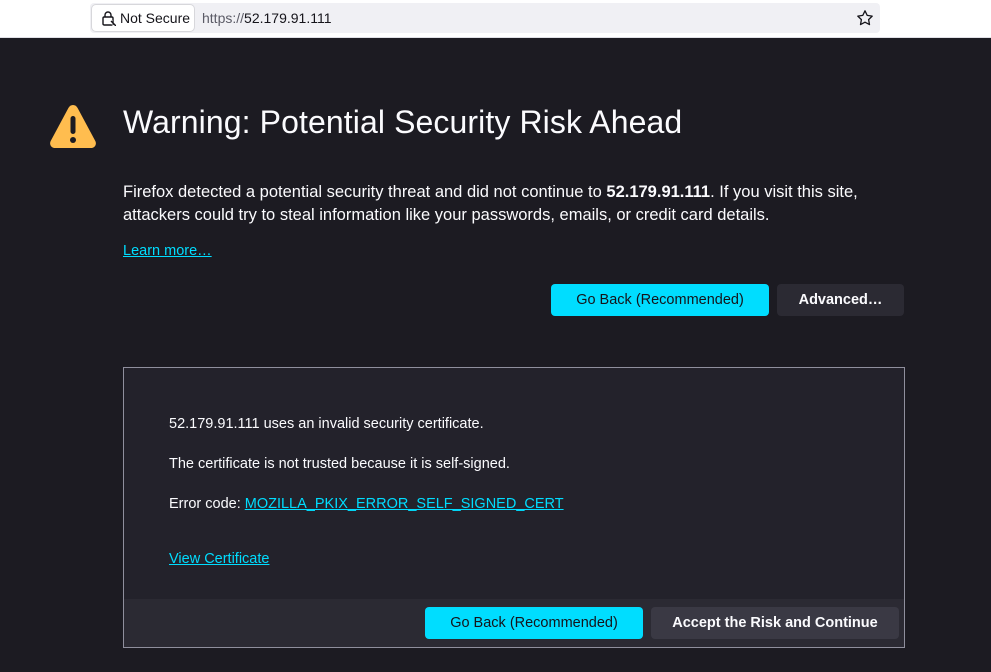 This screenshot has height=672, width=991. I want to click on address-bar: Not Secure https://52.179.91.111, so click(485, 18).